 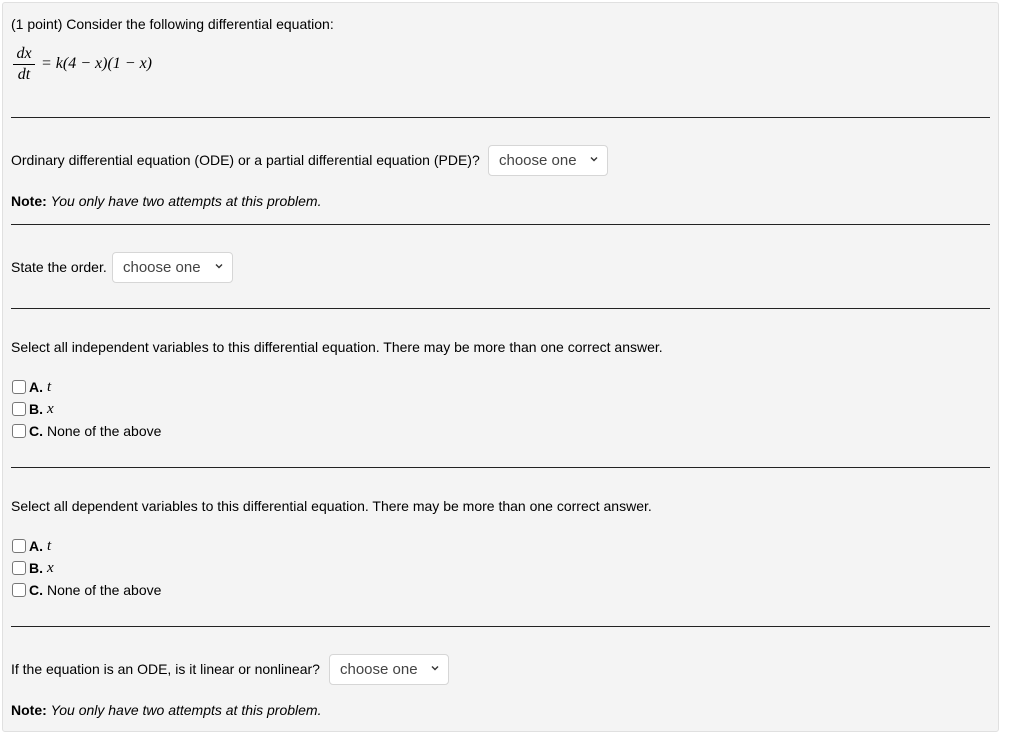 I want to click on order-prompt: State the order., so click(x=59, y=267).